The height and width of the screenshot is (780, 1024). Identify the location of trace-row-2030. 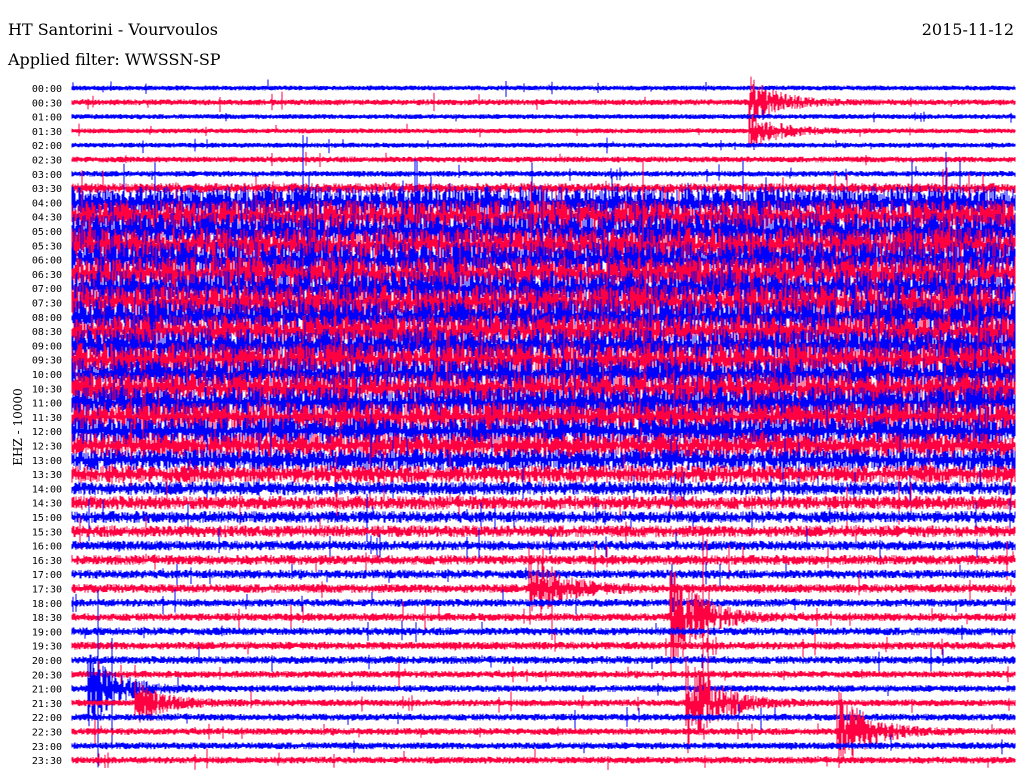
(543, 674).